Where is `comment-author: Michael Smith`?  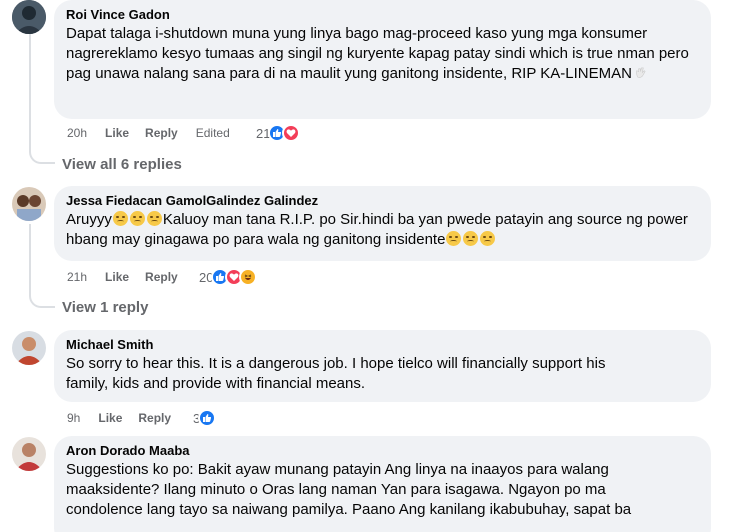 comment-author: Michael Smith is located at coordinates (382, 344).